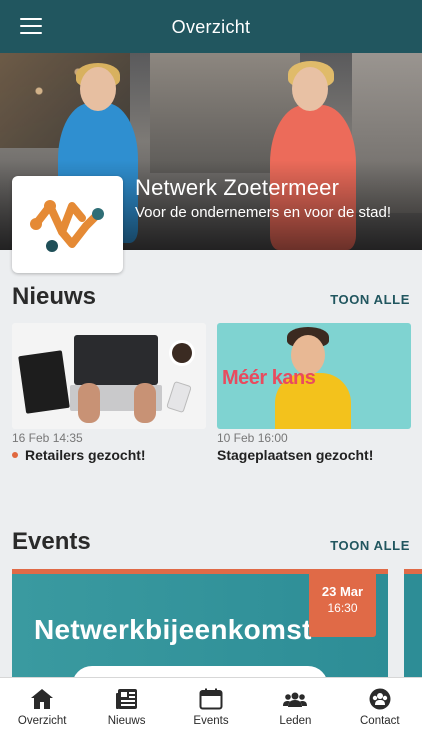  I want to click on organization-name: Netwerk Zoetermeer, so click(237, 187).